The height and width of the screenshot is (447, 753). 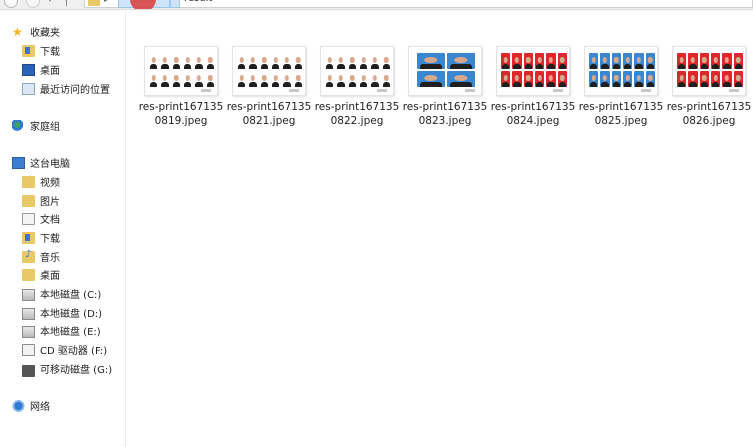 I want to click on homegroup-icon, so click(x=18, y=125).